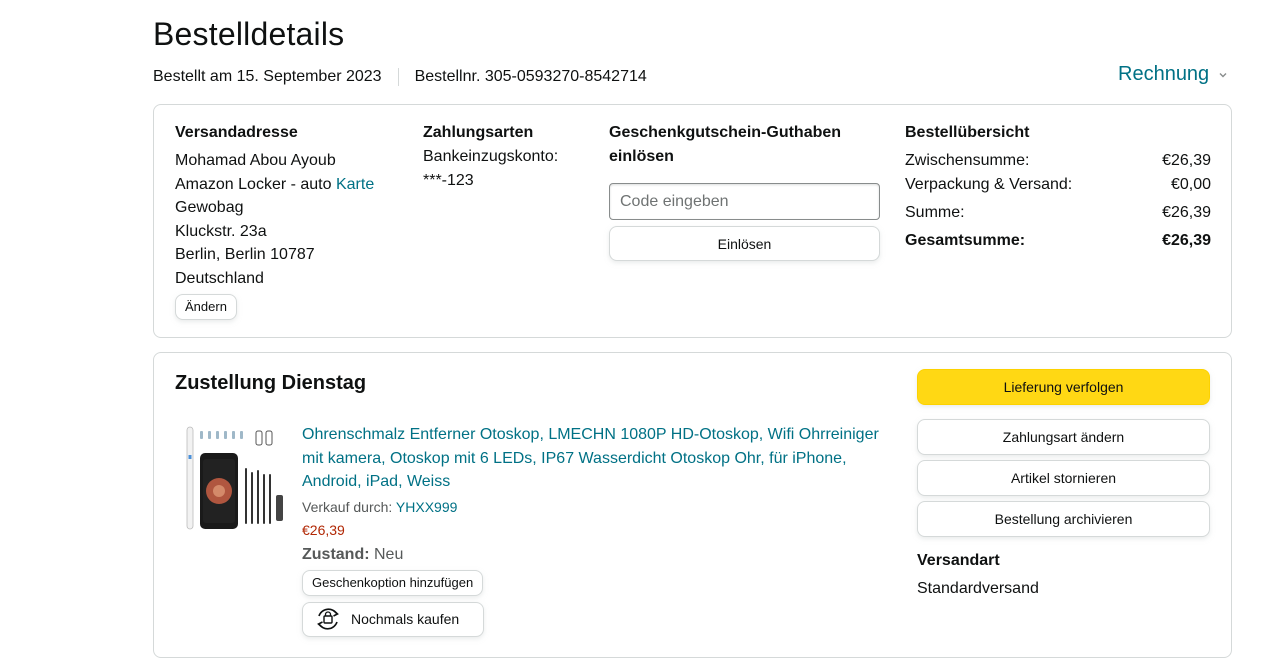  What do you see at coordinates (1058, 161) in the screenshot?
I see `summary-row-subtotal: Zwischensumme: €26,39` at bounding box center [1058, 161].